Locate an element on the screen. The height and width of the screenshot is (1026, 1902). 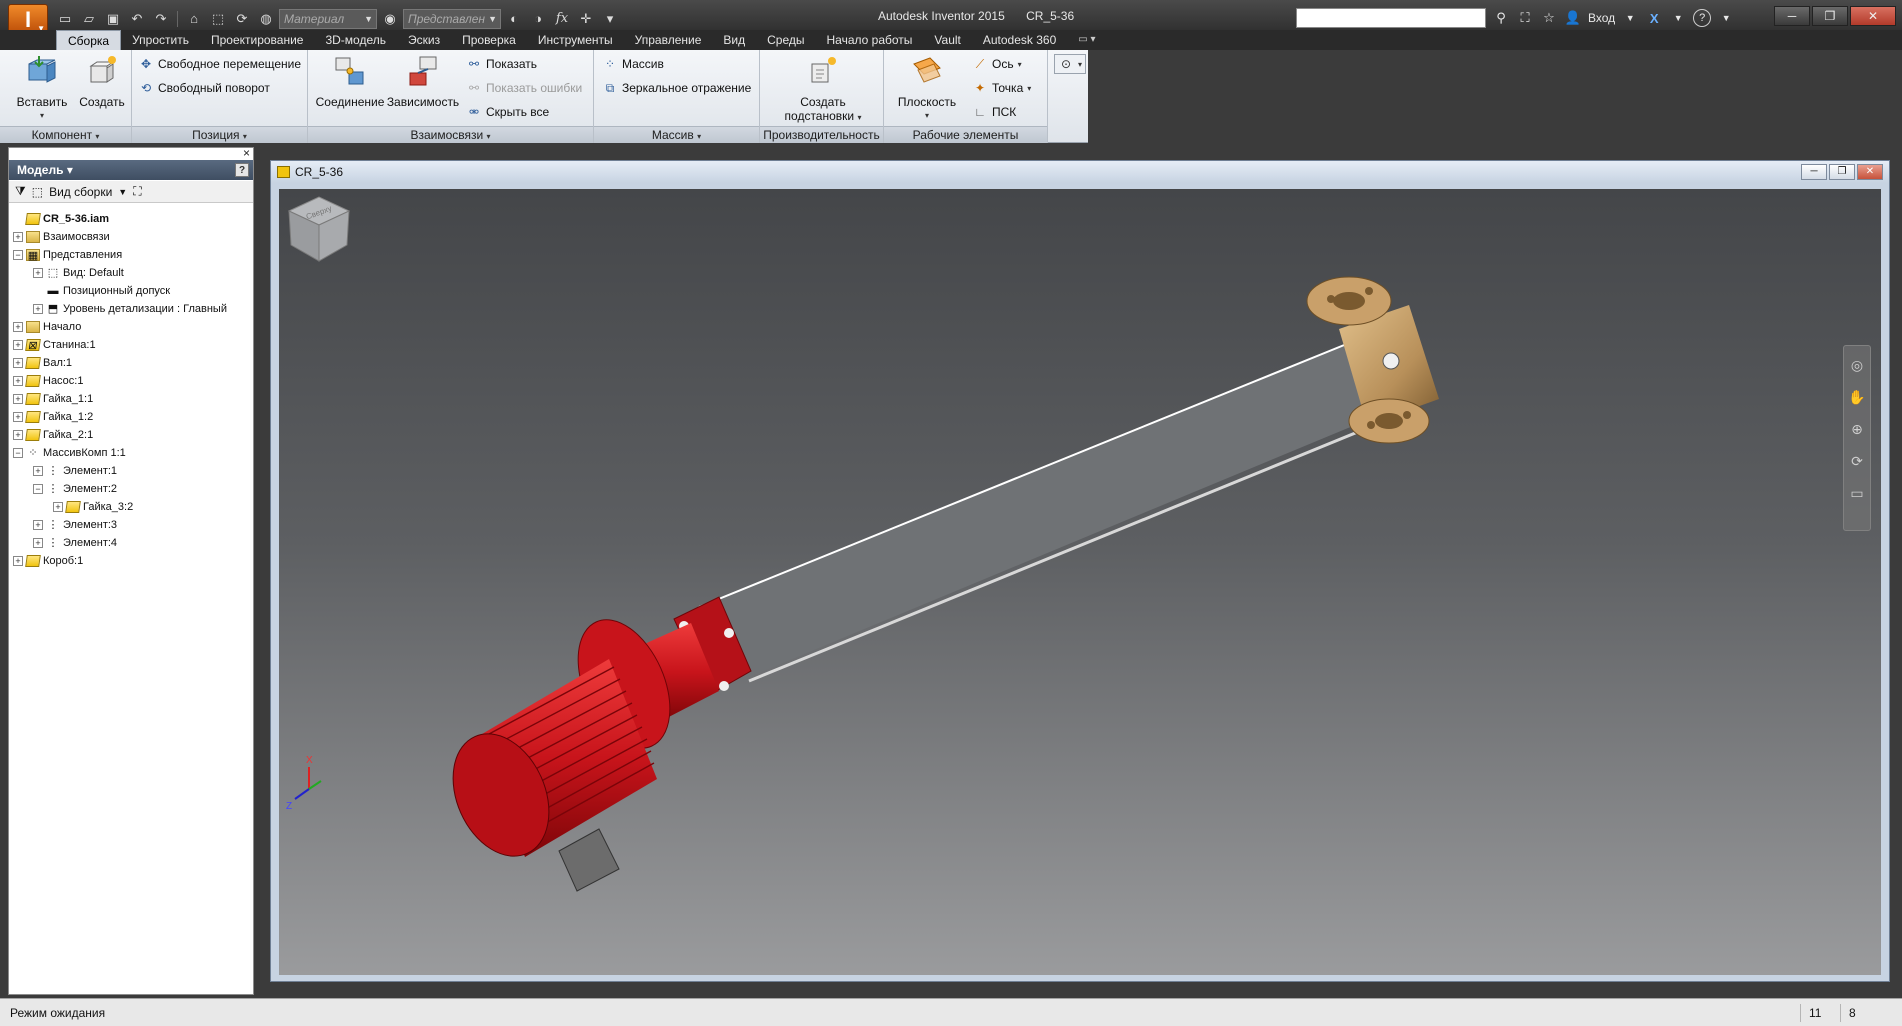
ribbon-display-toggle-icon: ▭ ▾ is located at coordinates (1086, 40).